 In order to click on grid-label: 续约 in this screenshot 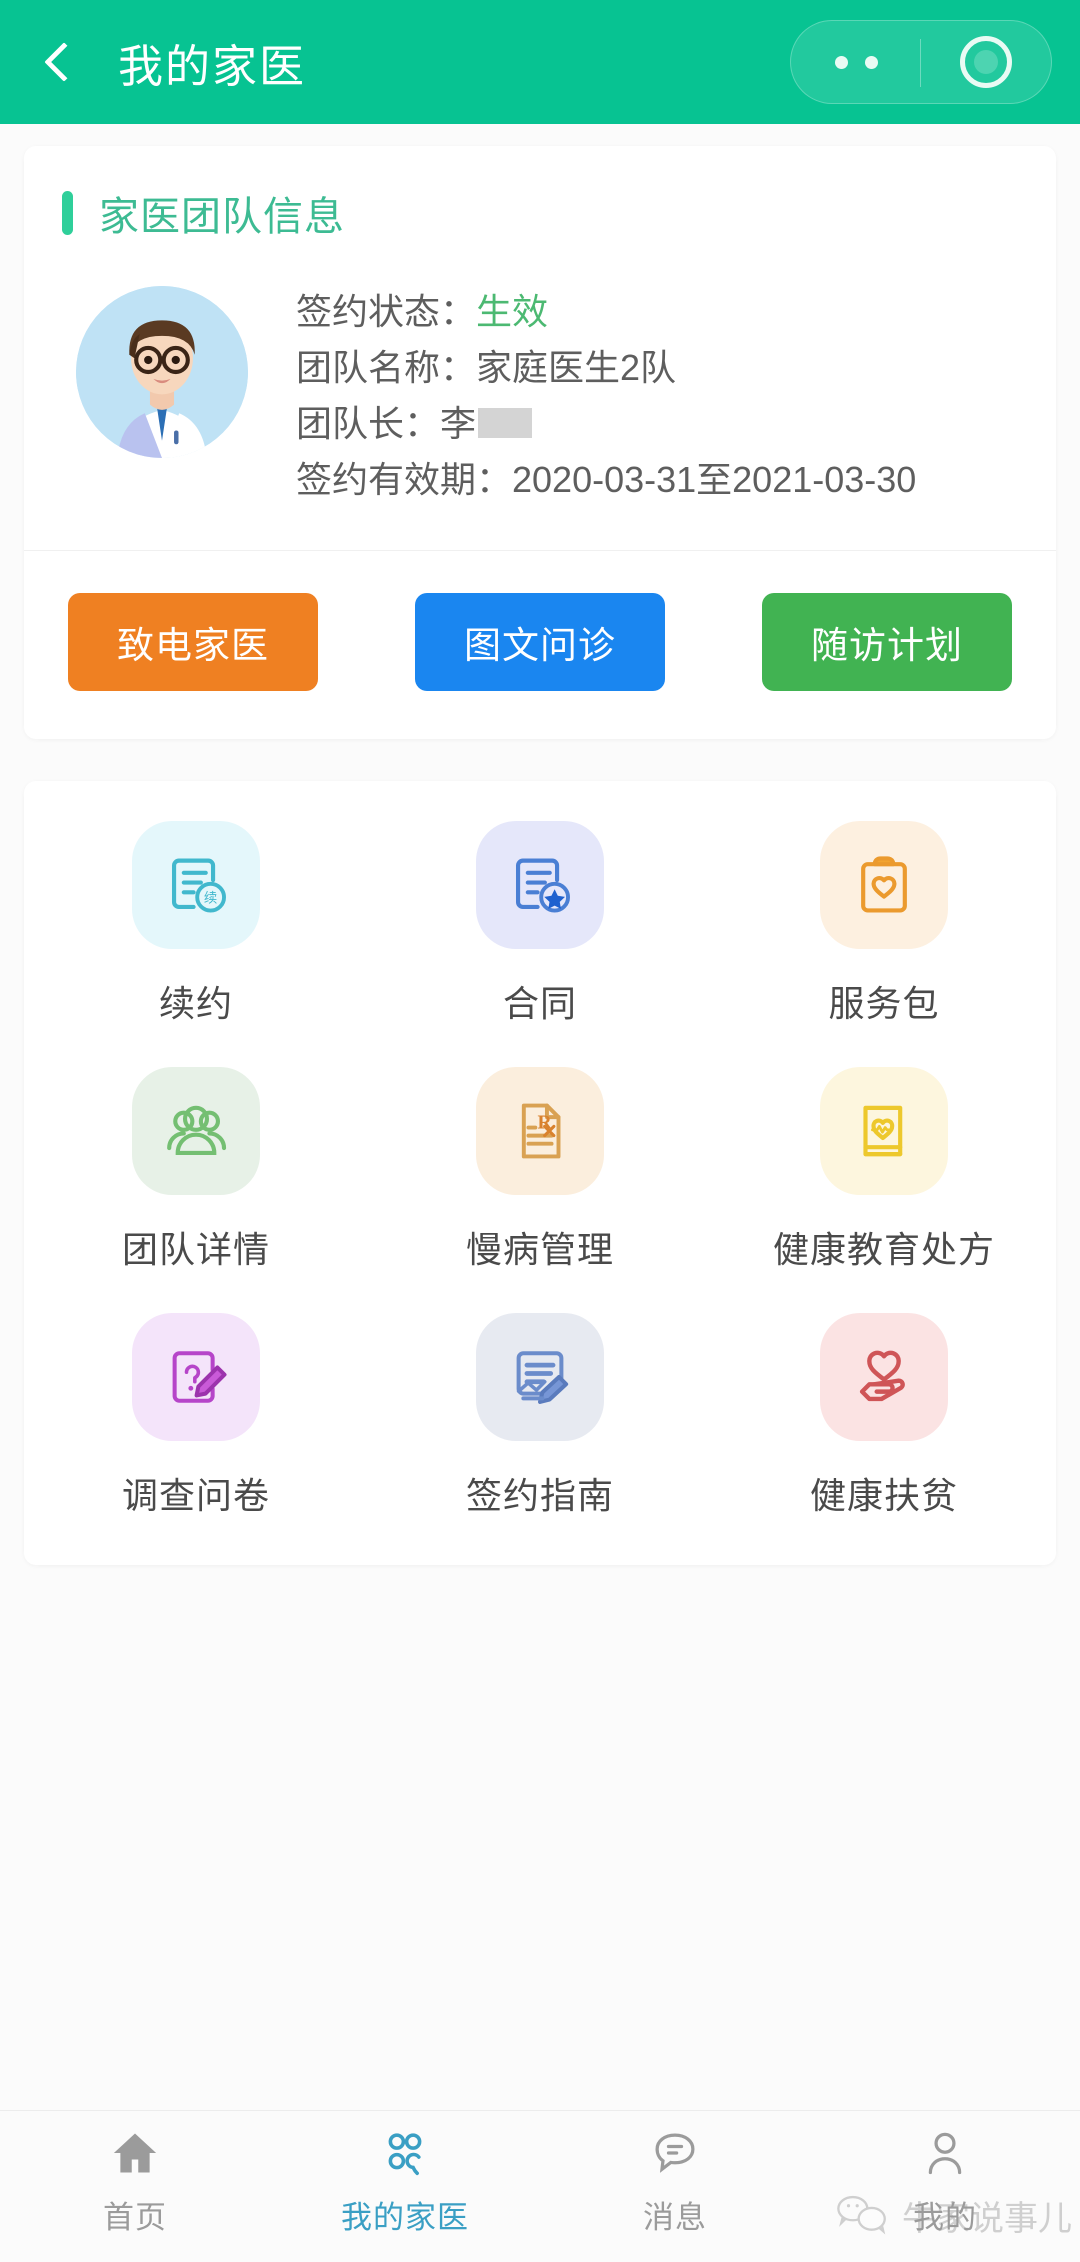, I will do `click(195, 1003)`.